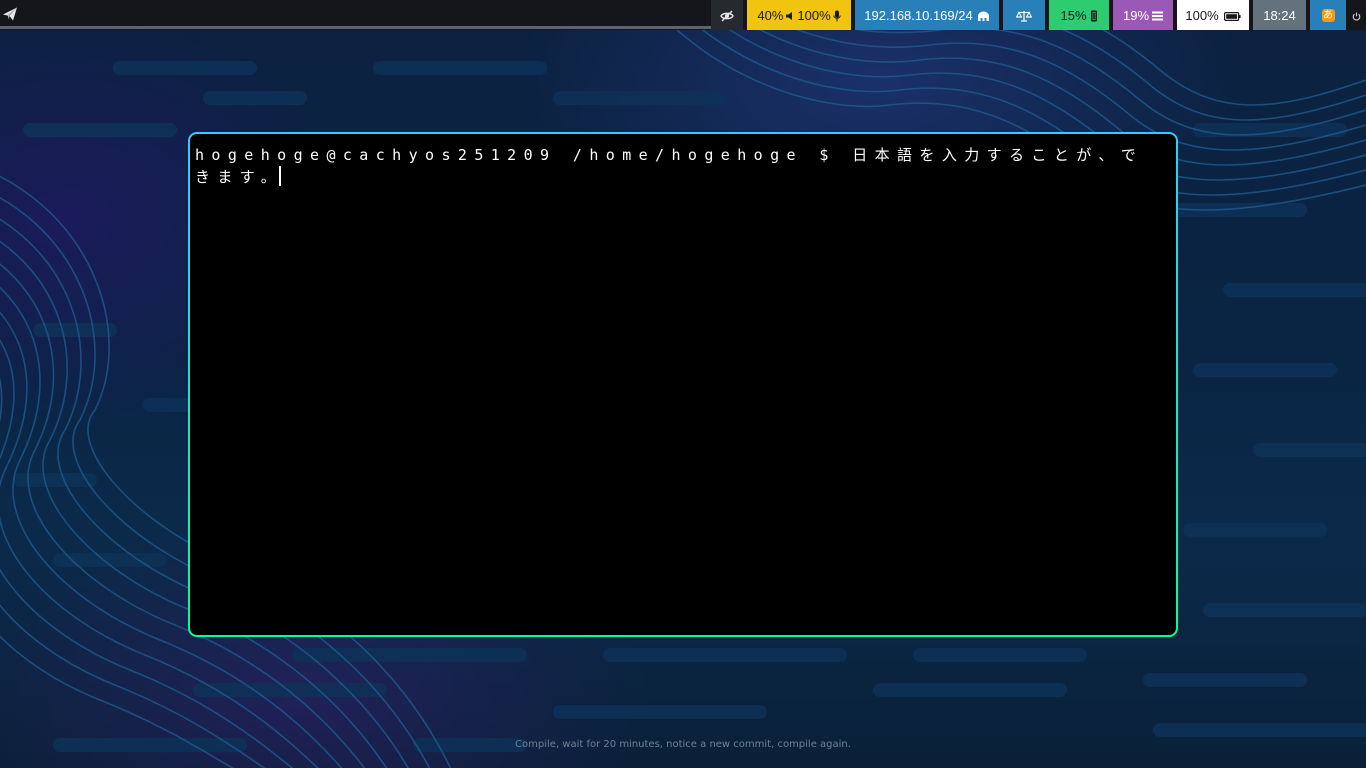 The image size is (1366, 768). I want to click on cpu-value: 15%, so click(1073, 15).